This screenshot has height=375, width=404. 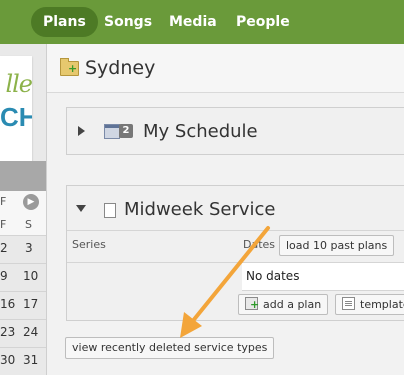 What do you see at coordinates (235, 246) in the screenshot?
I see `plans-grid-header: Series Dates load 10 past plans` at bounding box center [235, 246].